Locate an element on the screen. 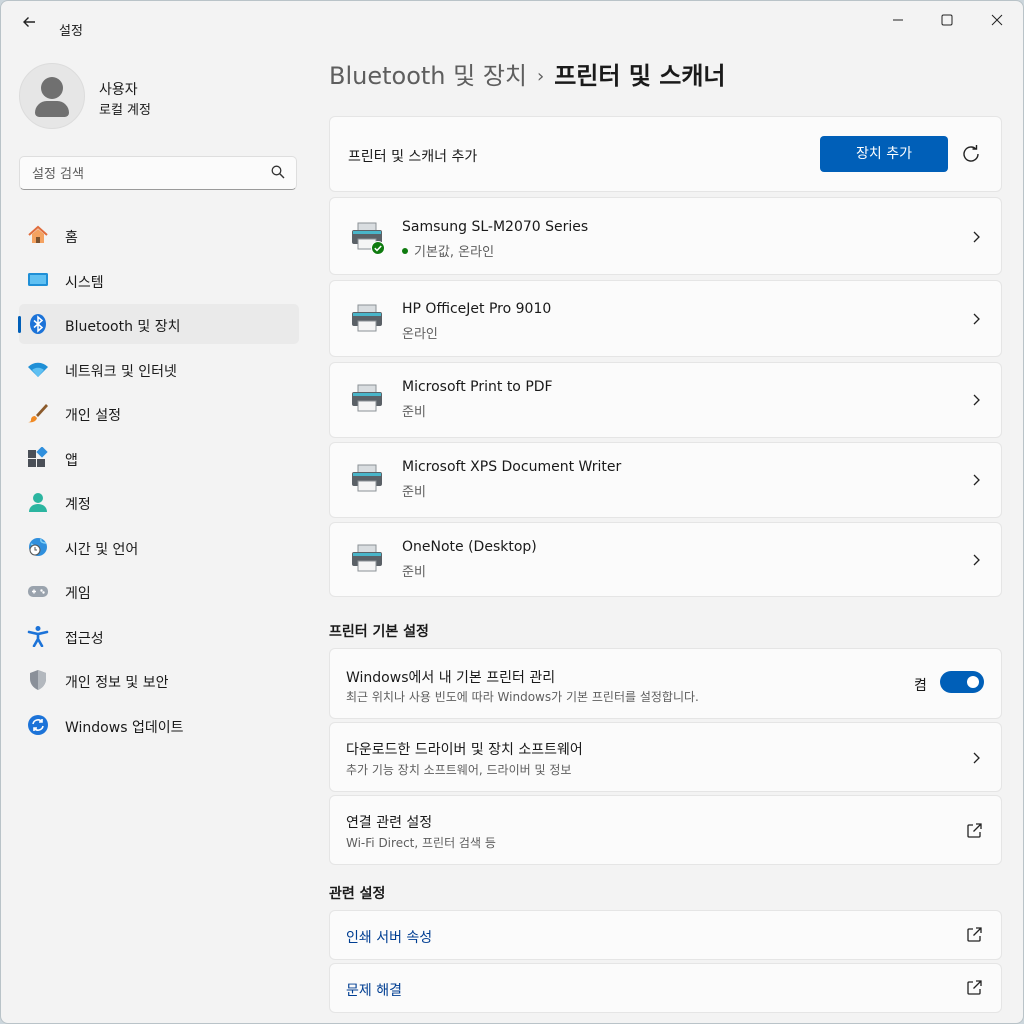 Image resolution: width=1024 pixels, height=1024 pixels. globe-clock-icon is located at coordinates (38, 546).